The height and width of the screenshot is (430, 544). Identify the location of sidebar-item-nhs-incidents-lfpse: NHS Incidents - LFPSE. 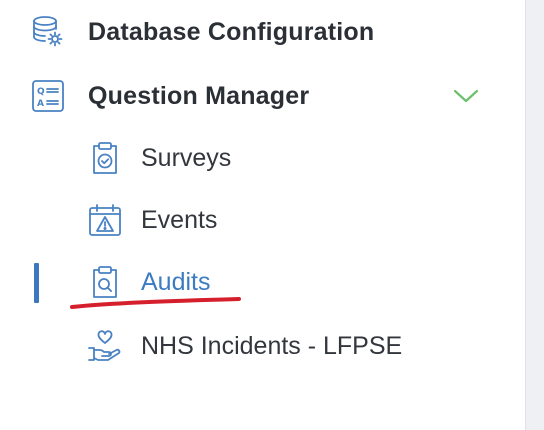
(244, 346).